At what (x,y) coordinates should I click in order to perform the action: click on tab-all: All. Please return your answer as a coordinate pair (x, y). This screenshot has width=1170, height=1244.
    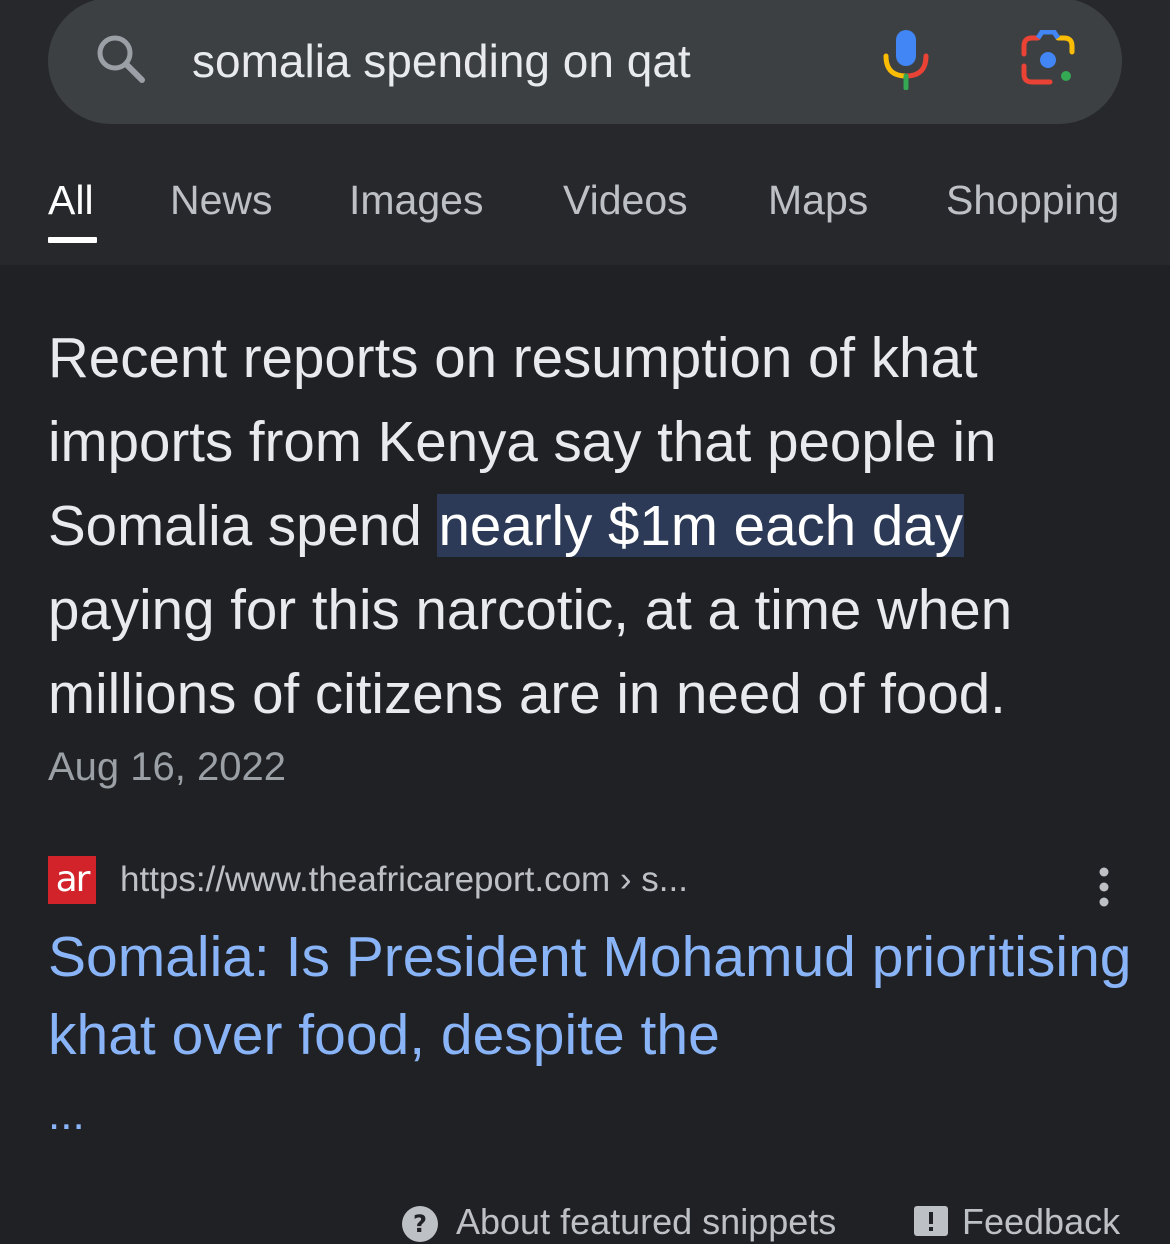
    Looking at the image, I should click on (71, 200).